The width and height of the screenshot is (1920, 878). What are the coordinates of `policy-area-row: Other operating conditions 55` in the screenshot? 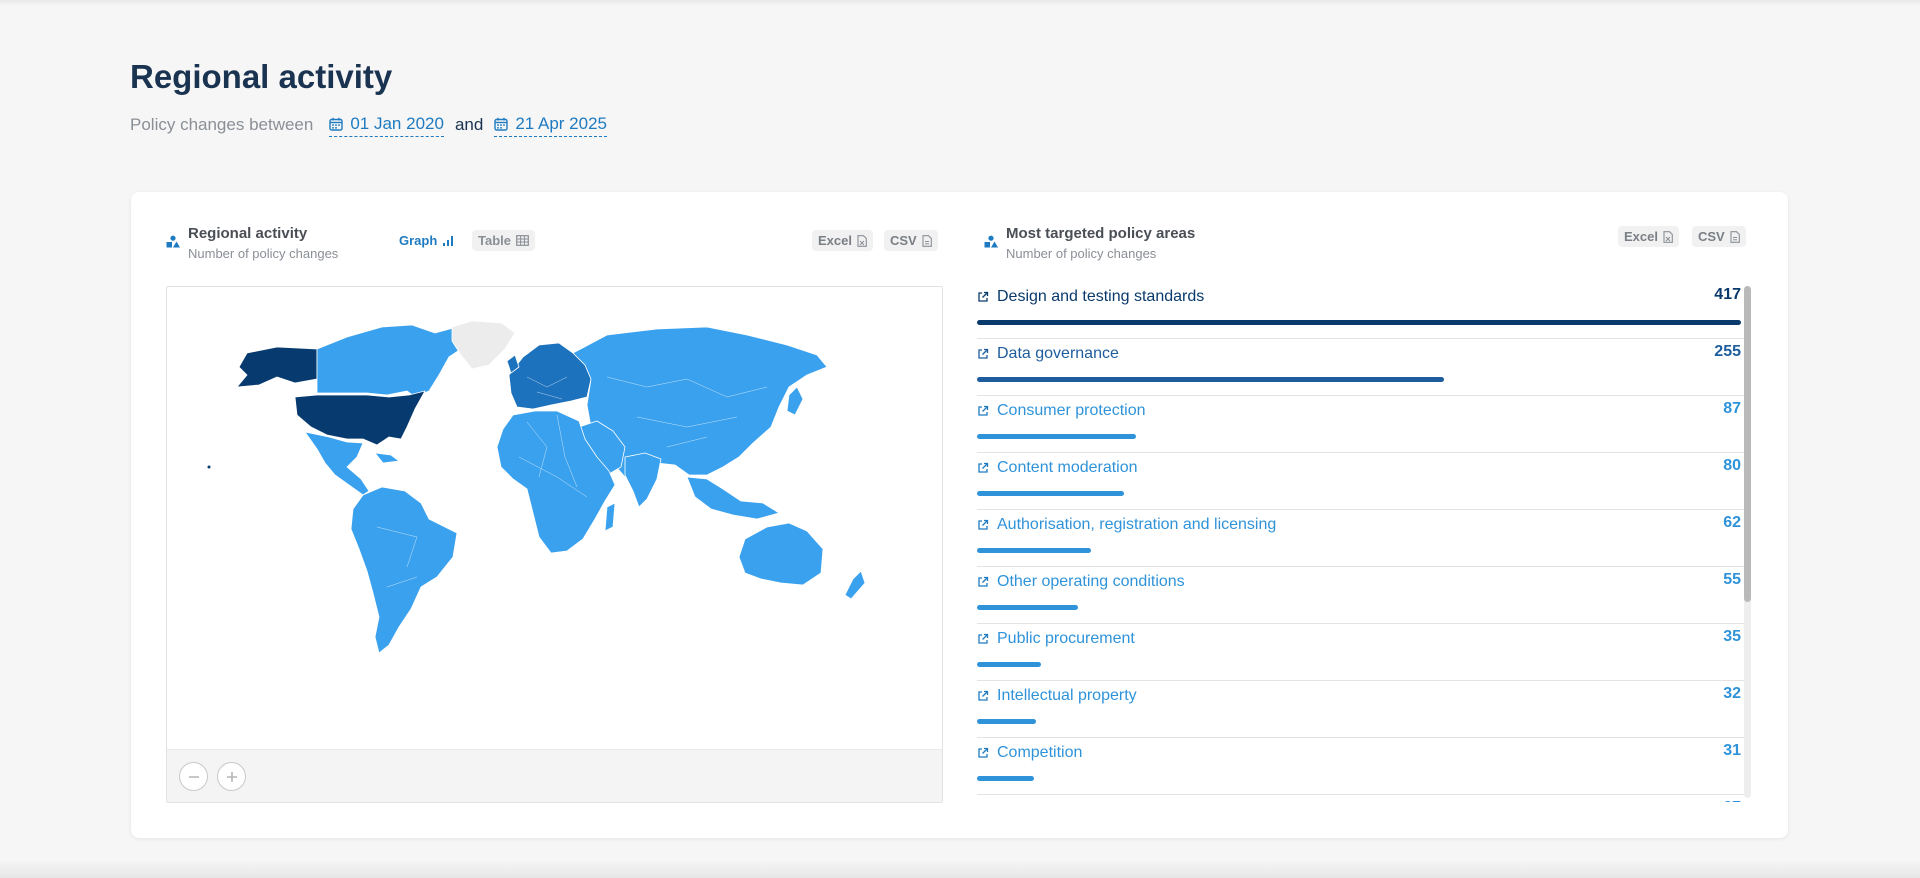 It's located at (1364, 595).